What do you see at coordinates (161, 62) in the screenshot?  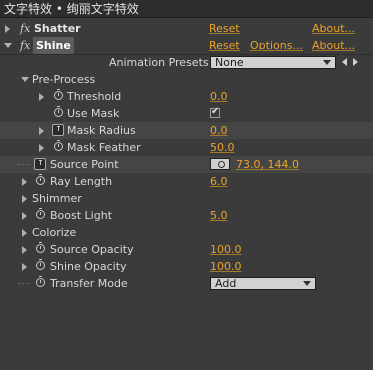 I see `animation-presets-label: Animation Presets:` at bounding box center [161, 62].